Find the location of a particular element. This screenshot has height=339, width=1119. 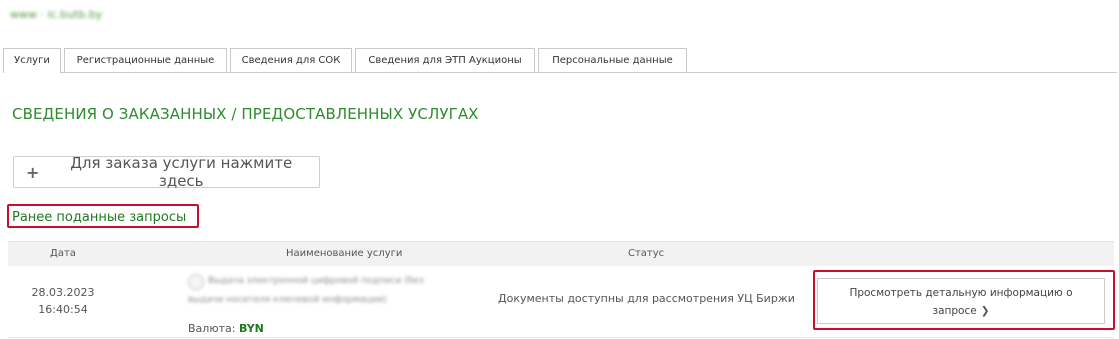

column-header-status: Статус is located at coordinates (646, 253).